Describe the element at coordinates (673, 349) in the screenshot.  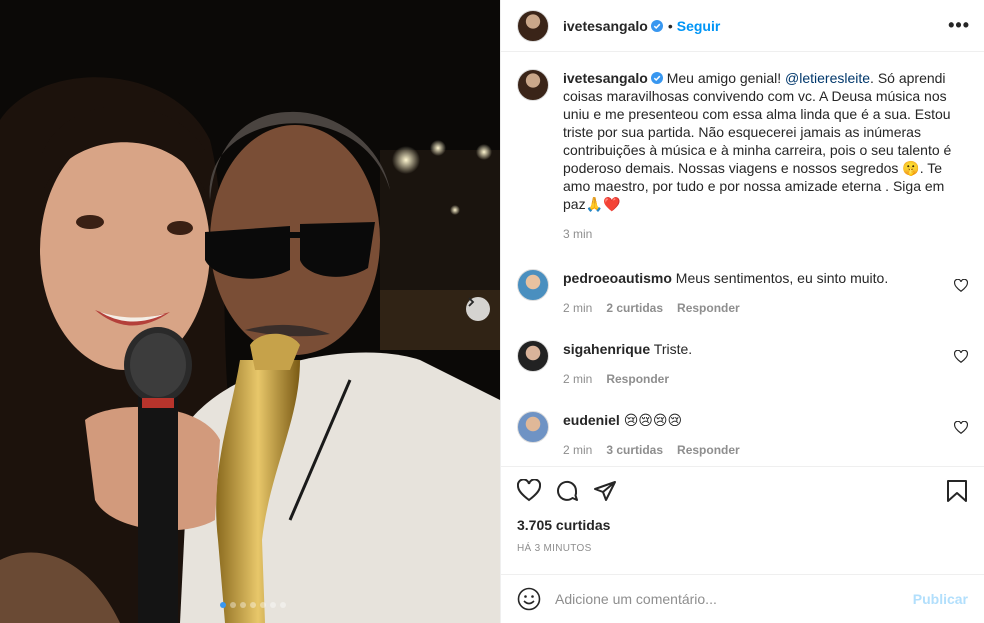
I see `comment-text: Triste.` at that location.